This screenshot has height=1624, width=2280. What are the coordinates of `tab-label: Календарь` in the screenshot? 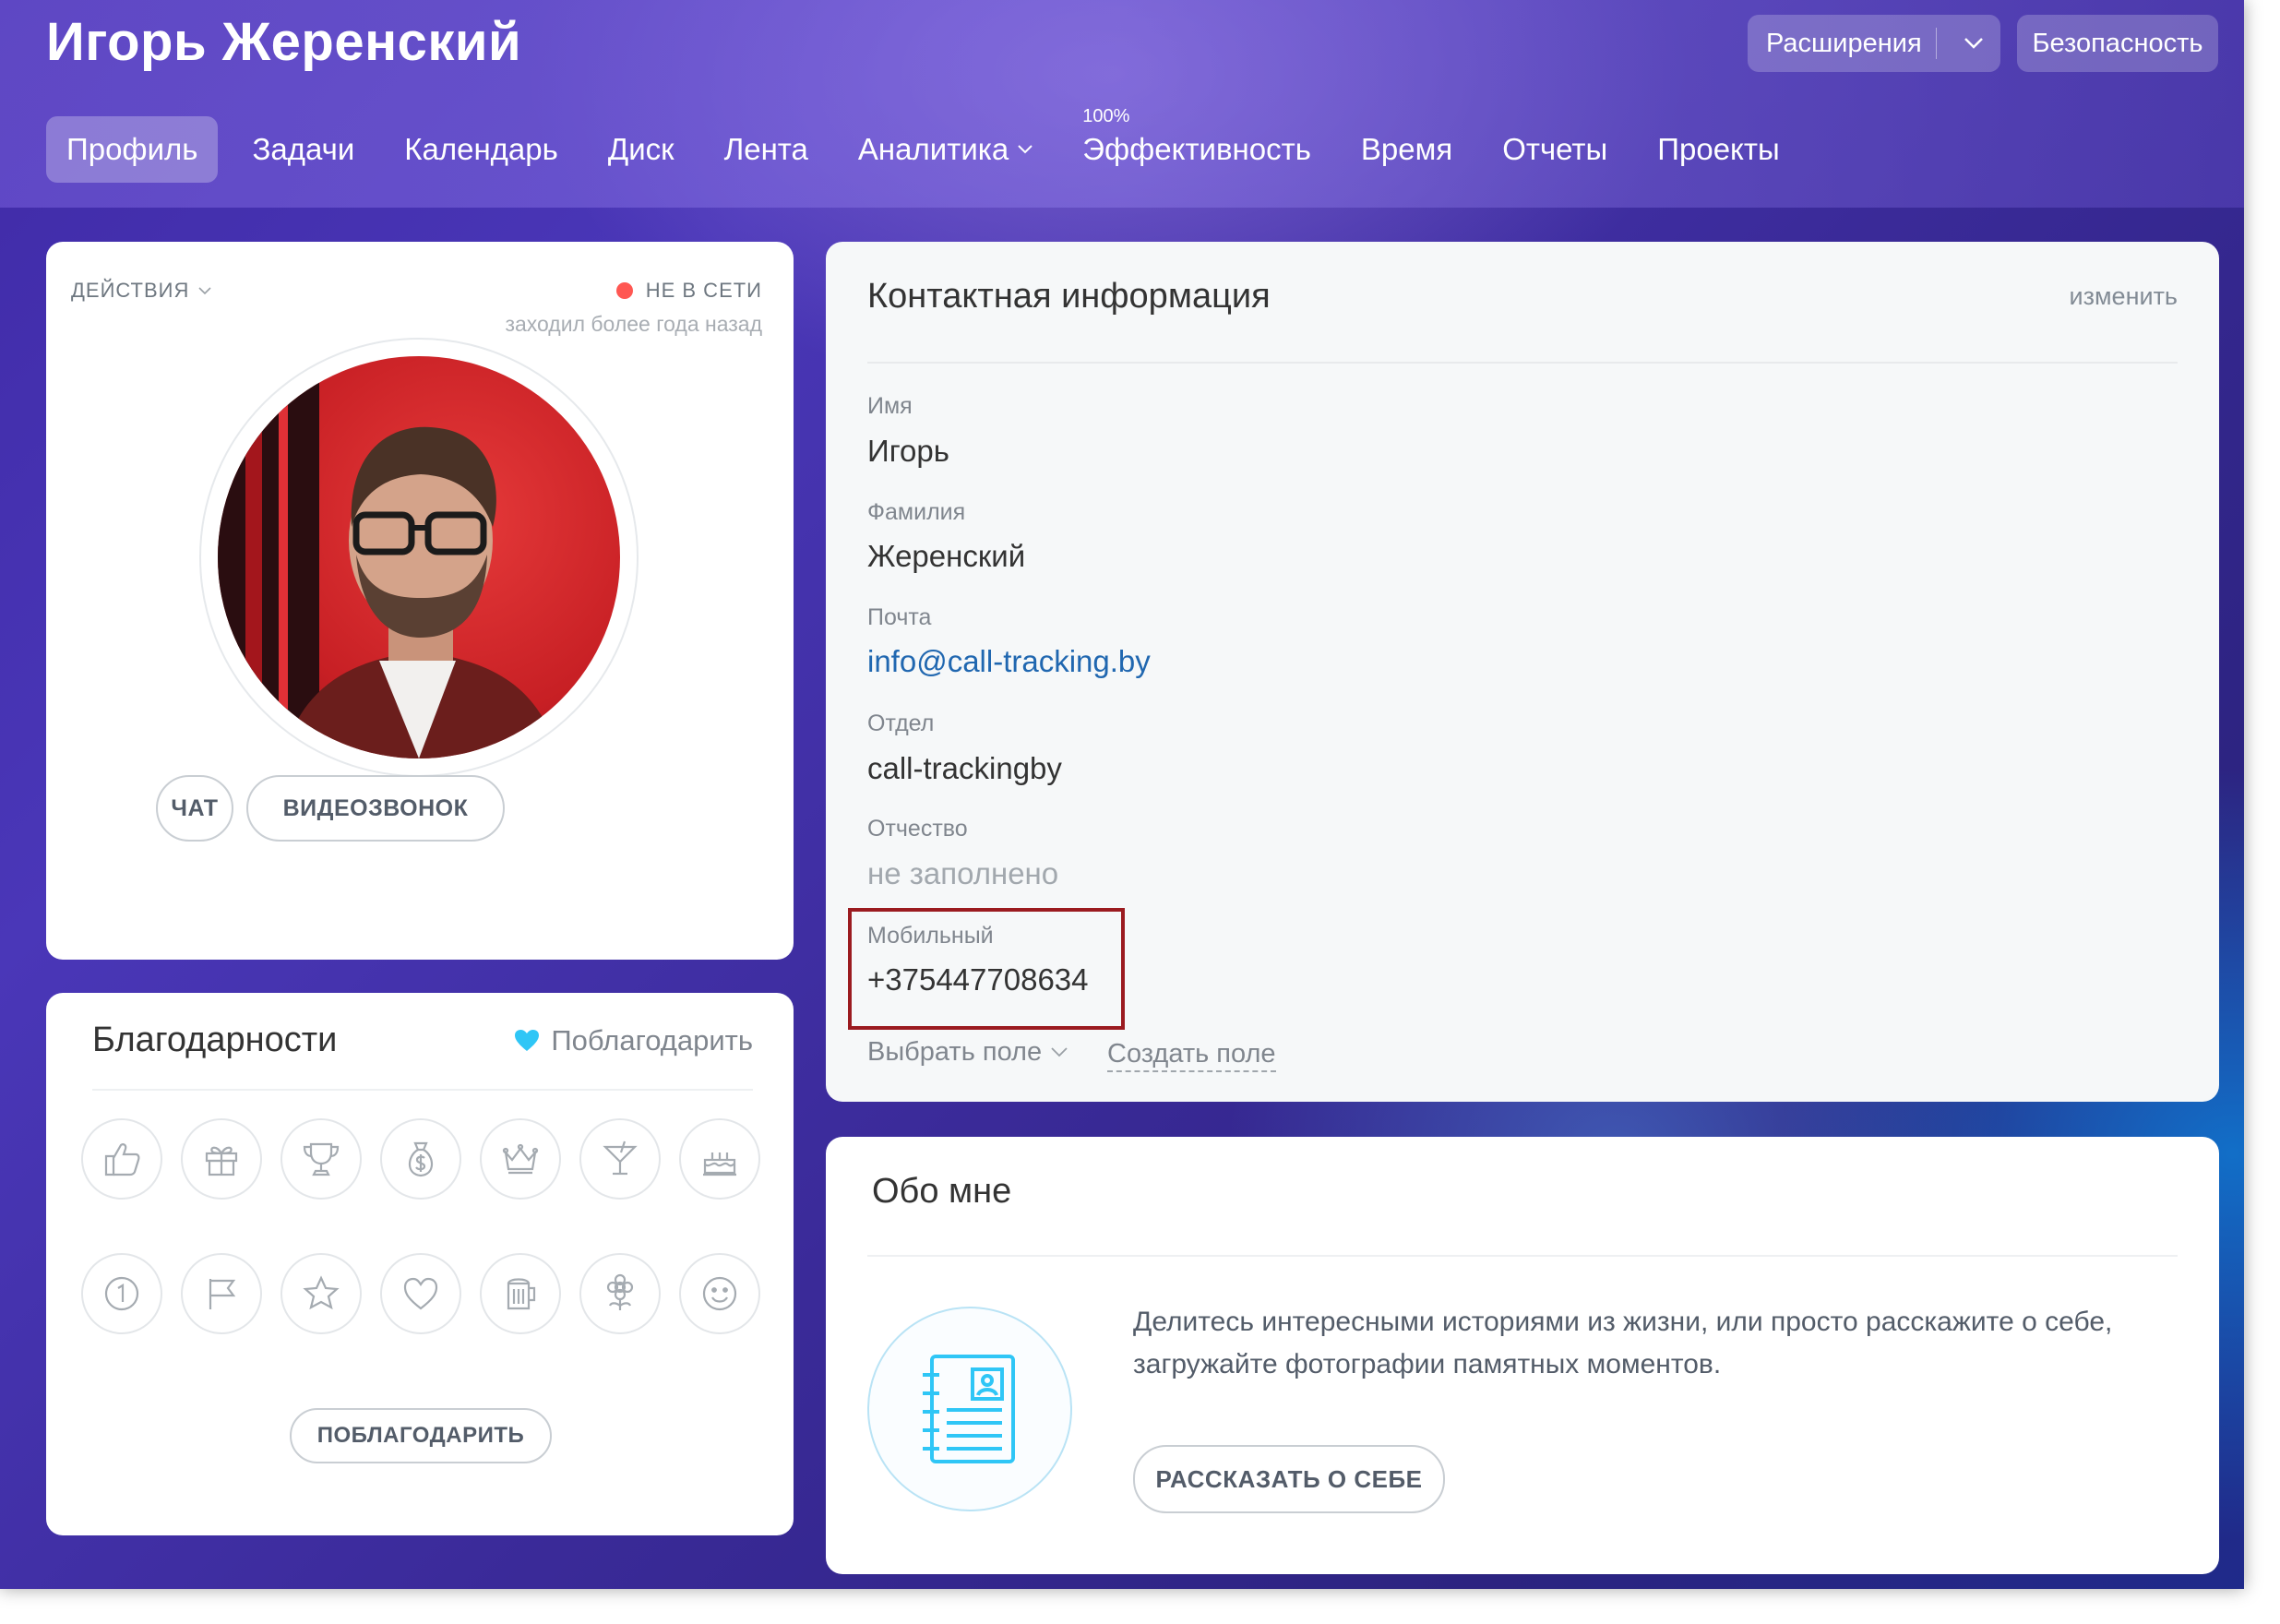 It's located at (481, 149).